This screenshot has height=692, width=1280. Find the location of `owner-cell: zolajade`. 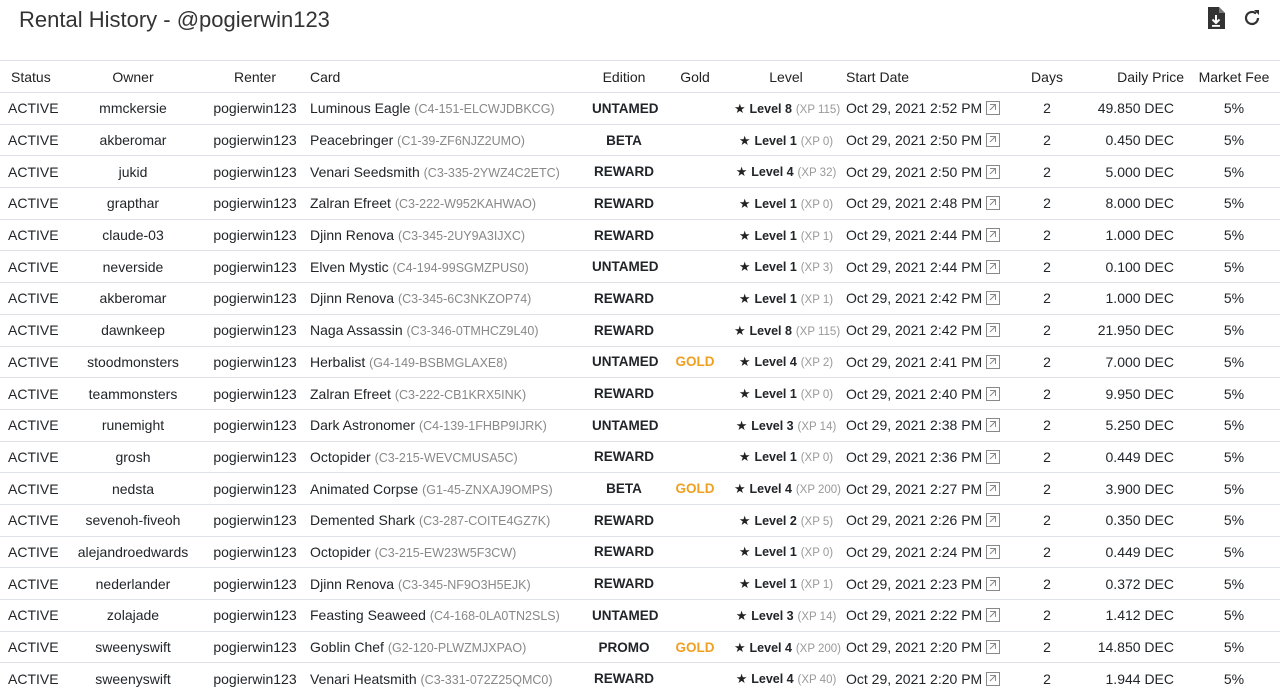

owner-cell: zolajade is located at coordinates (133, 615).